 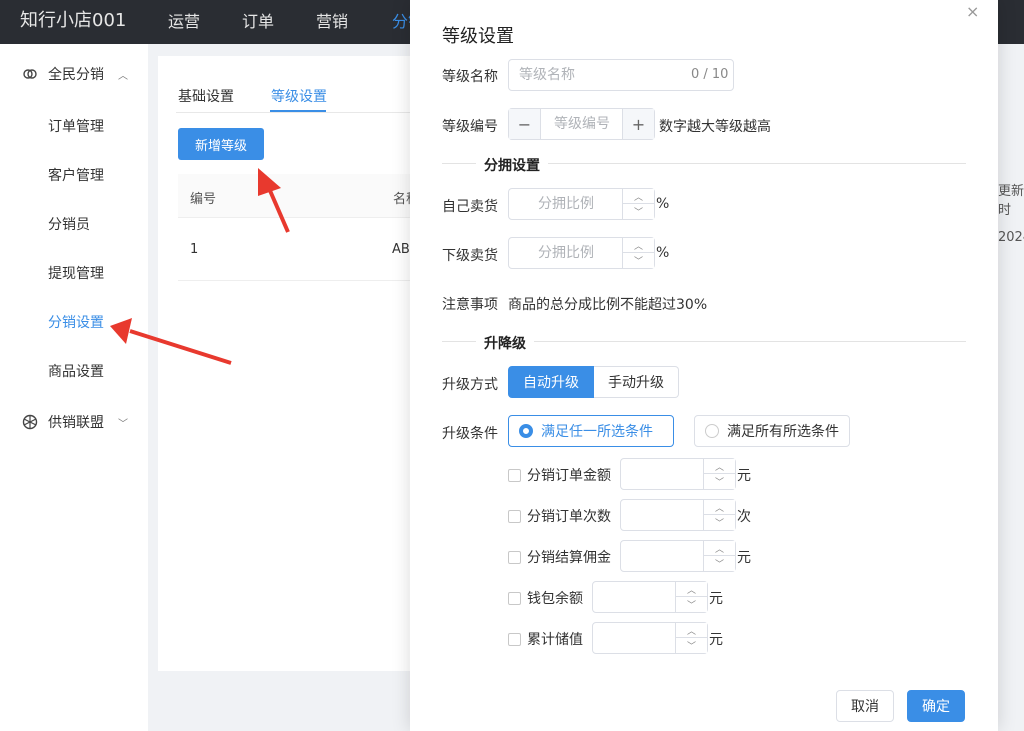 I want to click on radio-label: 满足所有所选条件, so click(x=783, y=432).